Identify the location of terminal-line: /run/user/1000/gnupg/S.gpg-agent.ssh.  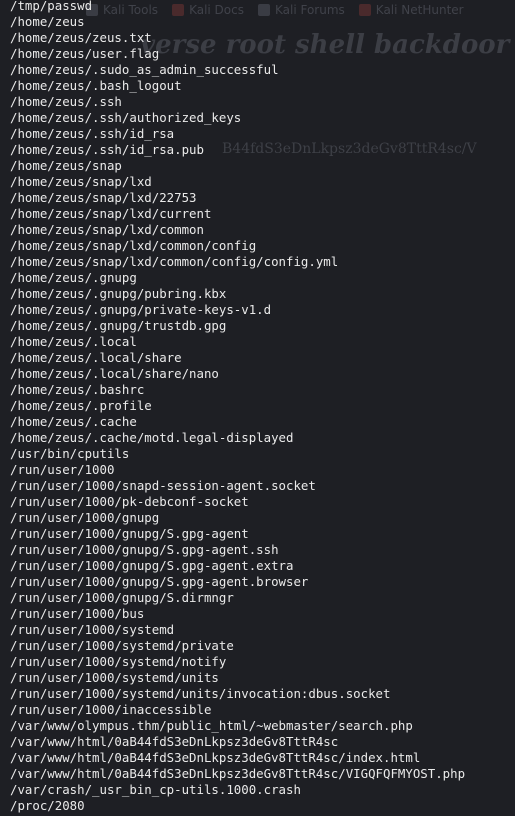
(144, 549).